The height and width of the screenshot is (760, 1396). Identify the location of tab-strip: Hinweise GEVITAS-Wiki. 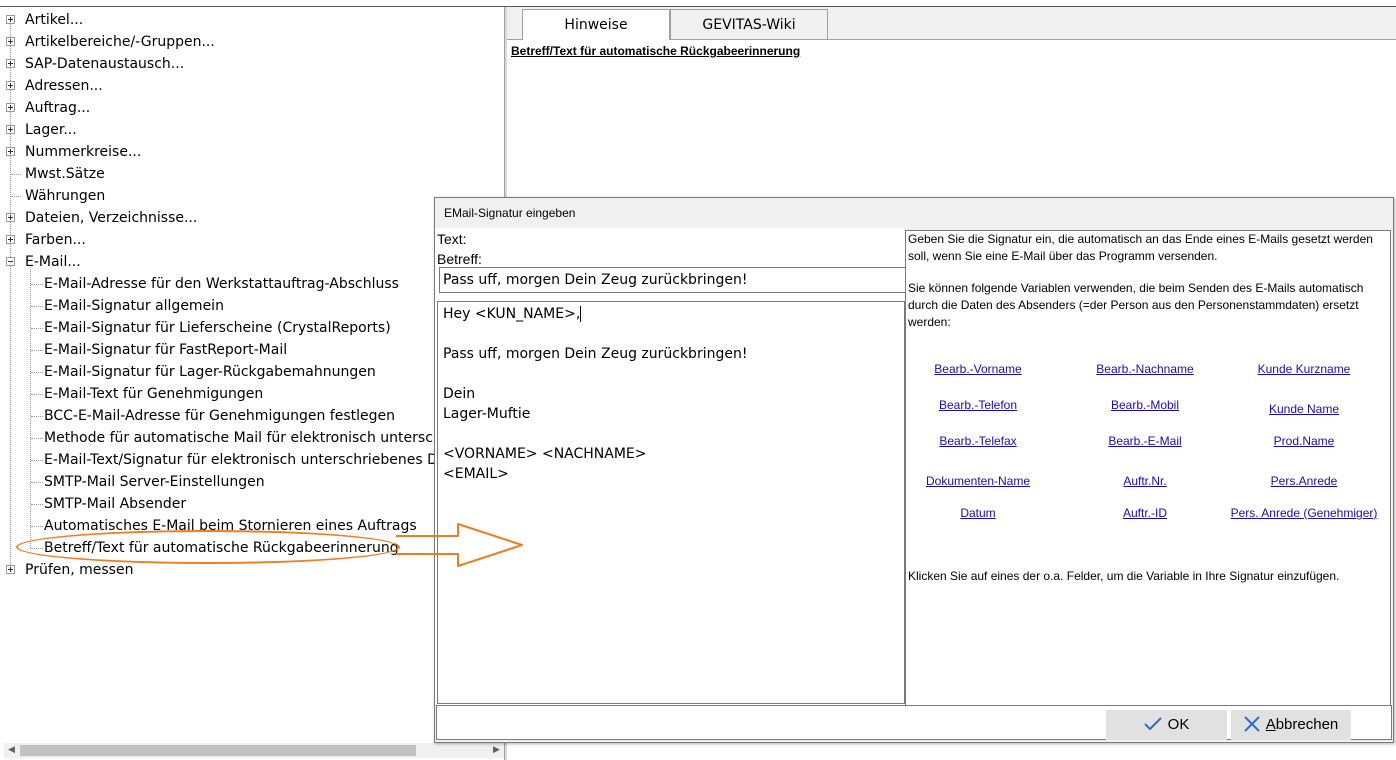
(951, 23).